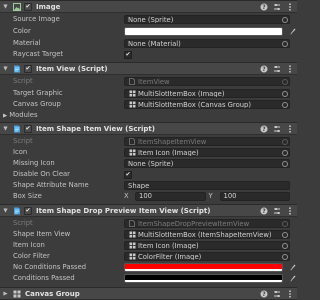 The image size is (320, 300). What do you see at coordinates (139, 185) in the screenshot?
I see `field-value: Shape` at bounding box center [139, 185].